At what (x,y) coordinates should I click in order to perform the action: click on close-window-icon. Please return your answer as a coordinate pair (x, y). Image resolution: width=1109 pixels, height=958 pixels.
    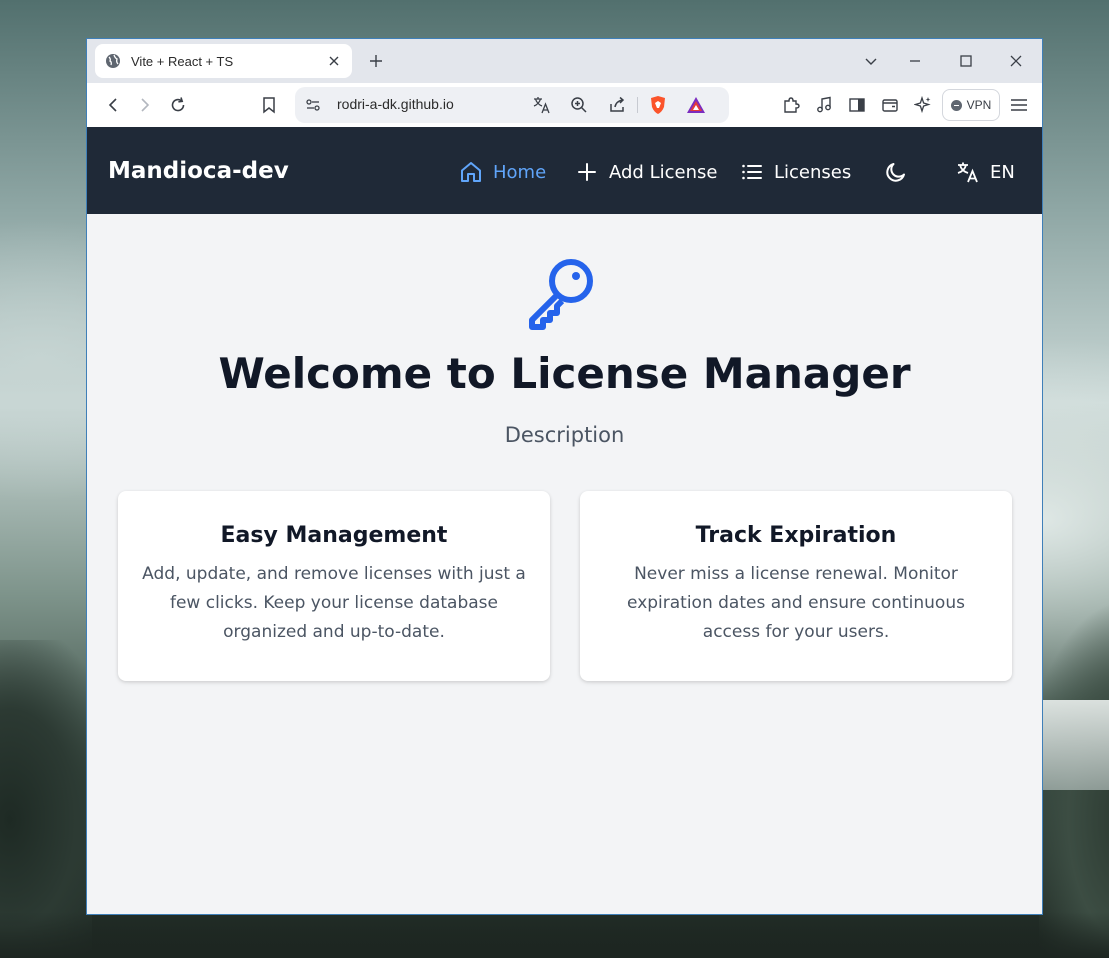
    Looking at the image, I should click on (1016, 61).